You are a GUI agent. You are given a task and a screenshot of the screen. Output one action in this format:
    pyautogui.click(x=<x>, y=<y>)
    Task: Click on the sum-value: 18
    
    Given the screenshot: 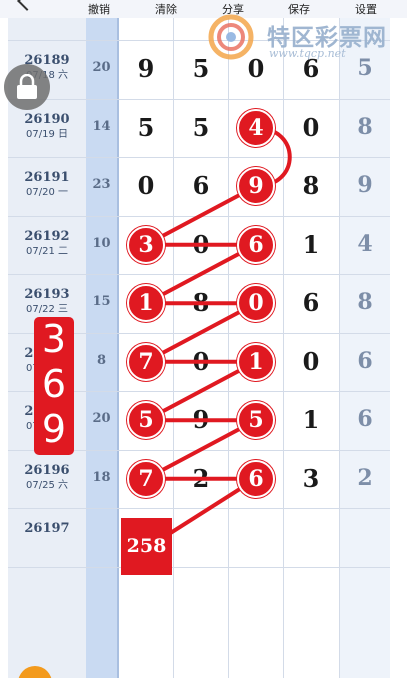 What is the action you would take?
    pyautogui.click(x=101, y=477)
    